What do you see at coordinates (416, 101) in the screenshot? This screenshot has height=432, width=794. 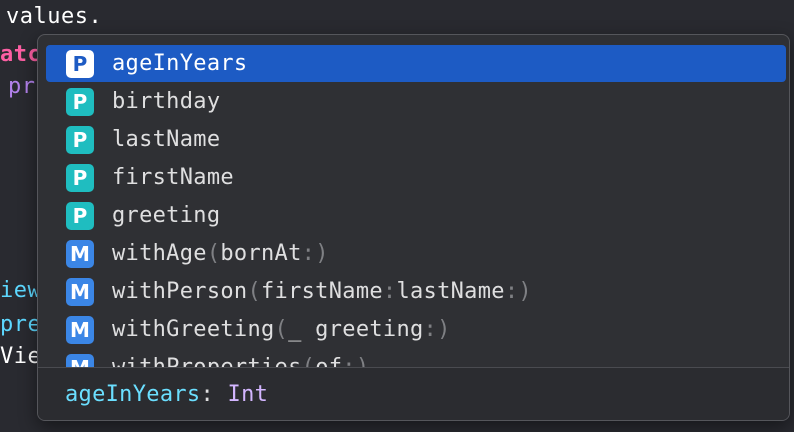 I see `completion-item-birthday: P birthday` at bounding box center [416, 101].